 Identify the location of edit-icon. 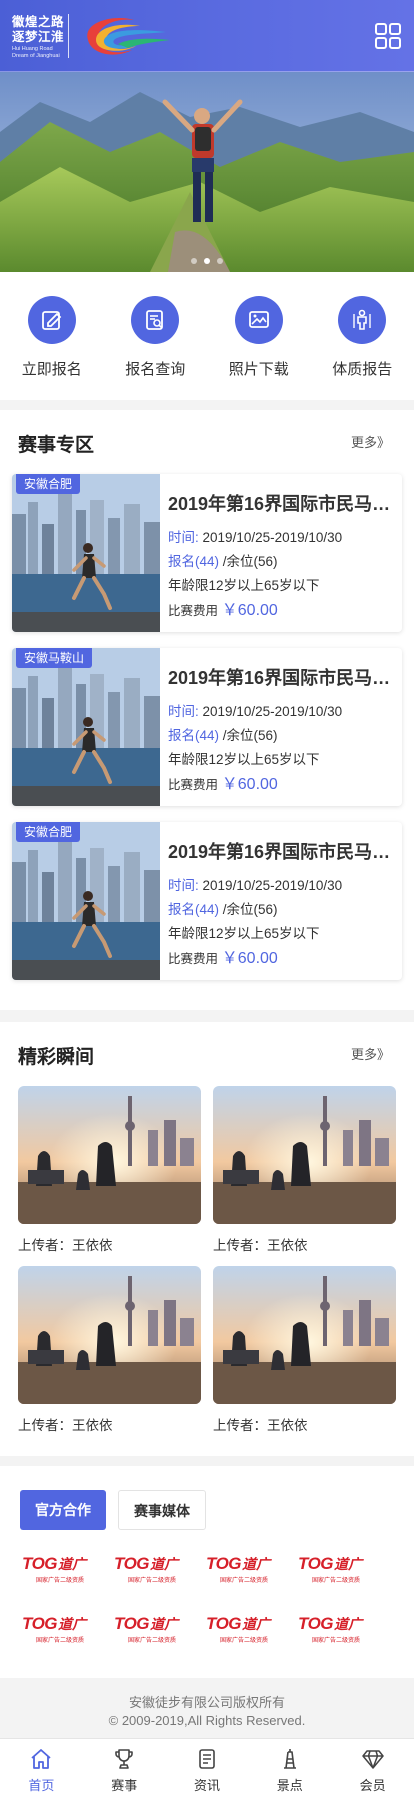
(51, 320).